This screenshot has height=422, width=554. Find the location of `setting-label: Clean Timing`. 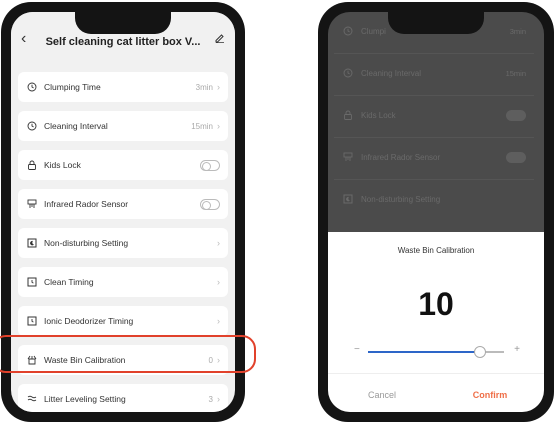

setting-label: Clean Timing is located at coordinates (69, 282).